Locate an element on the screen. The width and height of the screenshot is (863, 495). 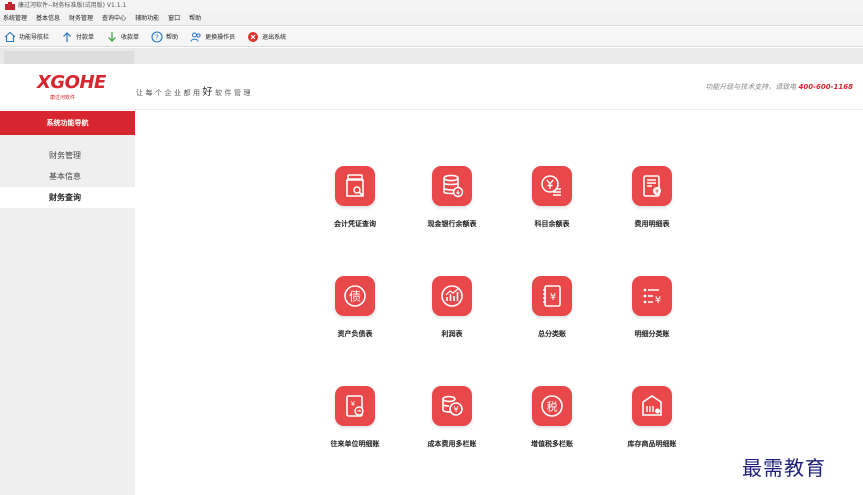
menu-basic-info: 基本信息 is located at coordinates (48, 18).